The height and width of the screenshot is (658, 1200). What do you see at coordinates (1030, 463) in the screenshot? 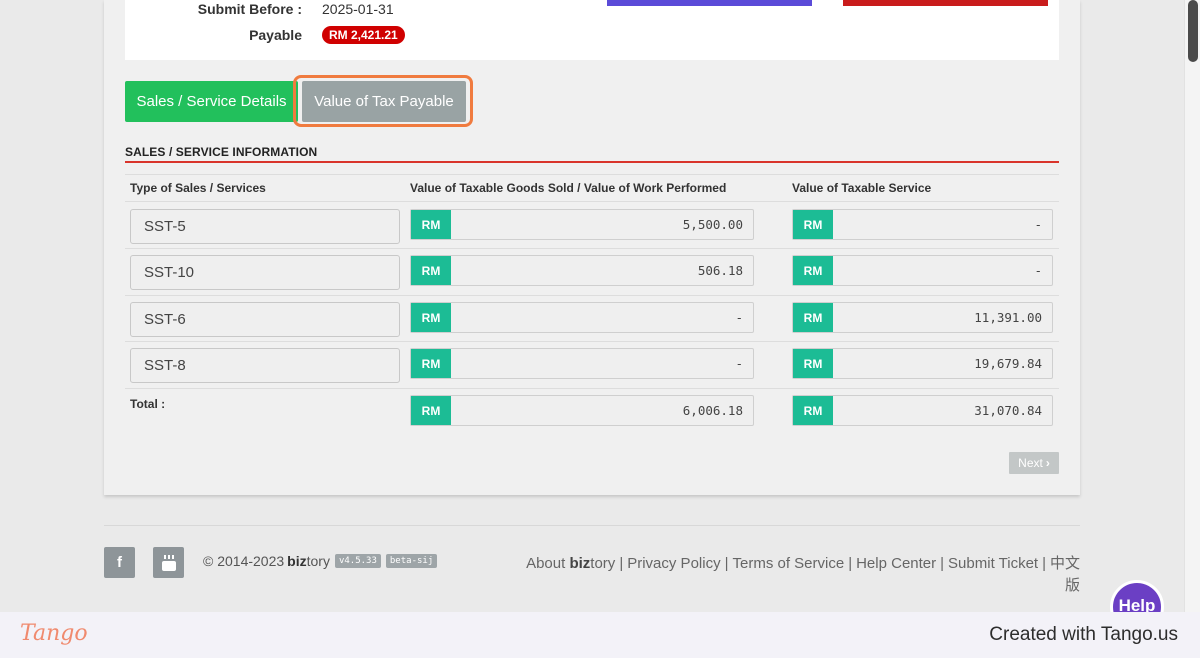
I see `next-label: Next` at bounding box center [1030, 463].